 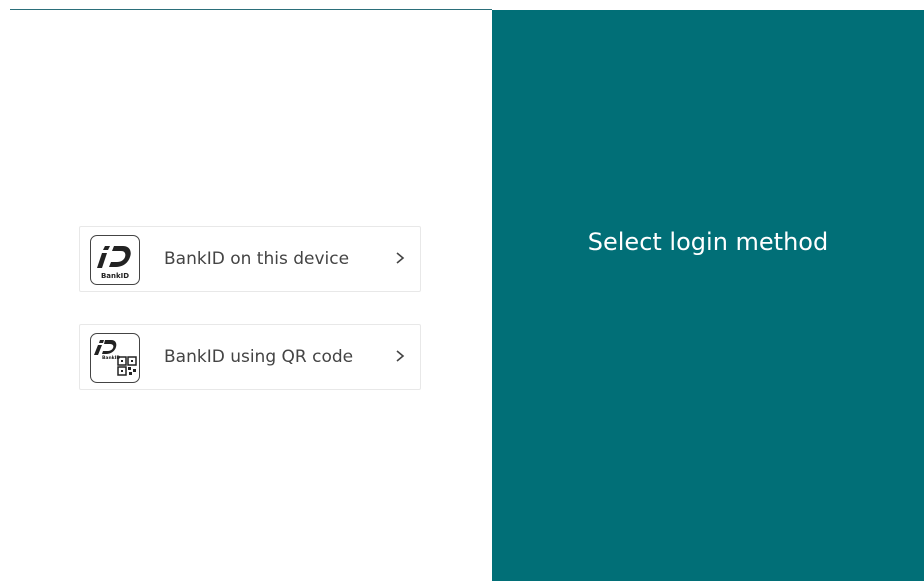 What do you see at coordinates (115, 260) in the screenshot?
I see `bankid-logo-icon: BankID` at bounding box center [115, 260].